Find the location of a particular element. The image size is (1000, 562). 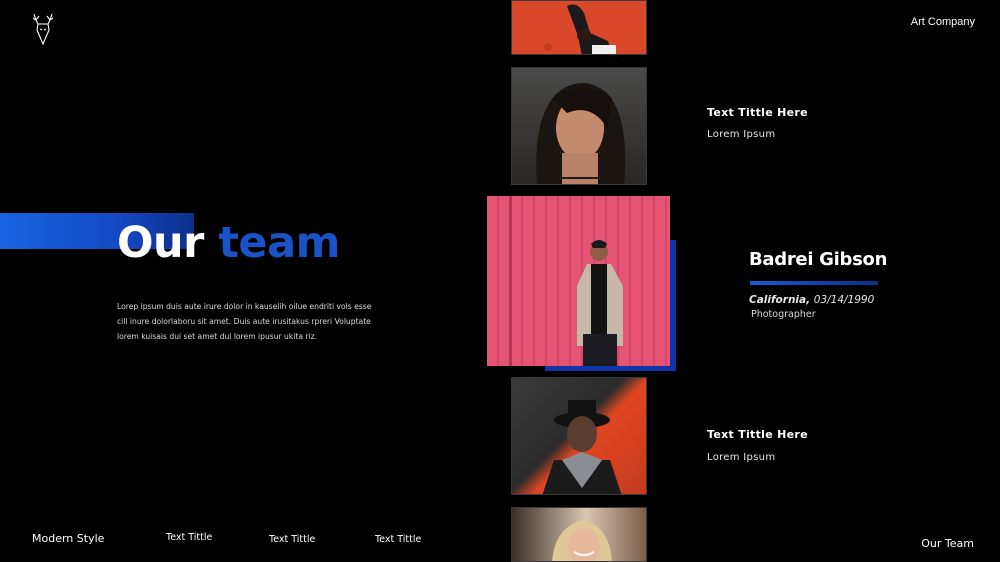

featured-photo is located at coordinates (578, 281).